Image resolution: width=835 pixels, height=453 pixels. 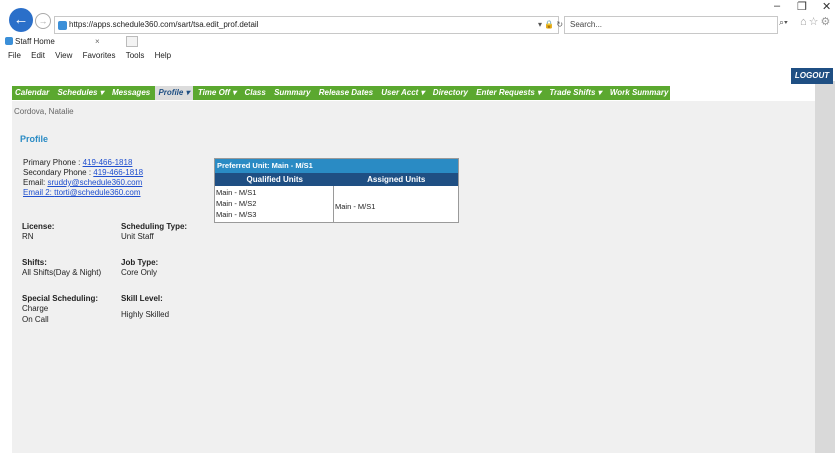 I want to click on back-button: ←, so click(x=21, y=20).